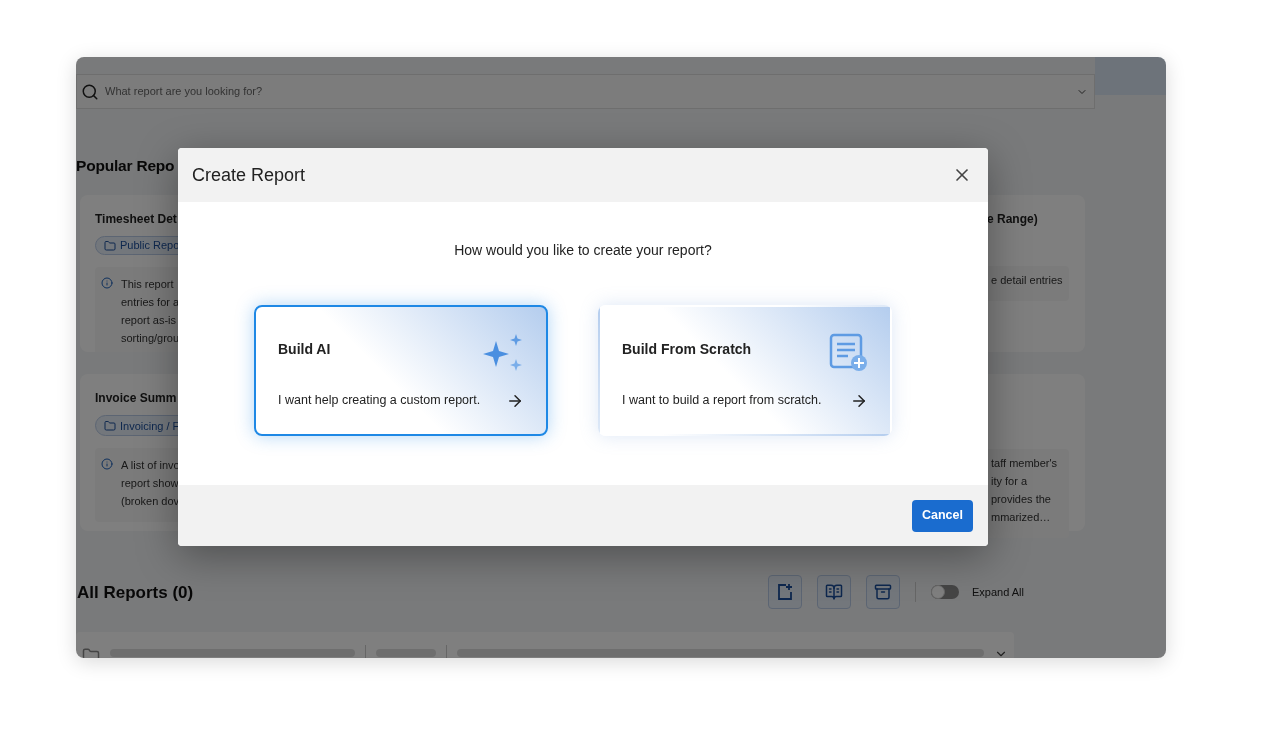 This screenshot has height=733, width=1269. I want to click on option-description: I want help creating a custom report., so click(379, 401).